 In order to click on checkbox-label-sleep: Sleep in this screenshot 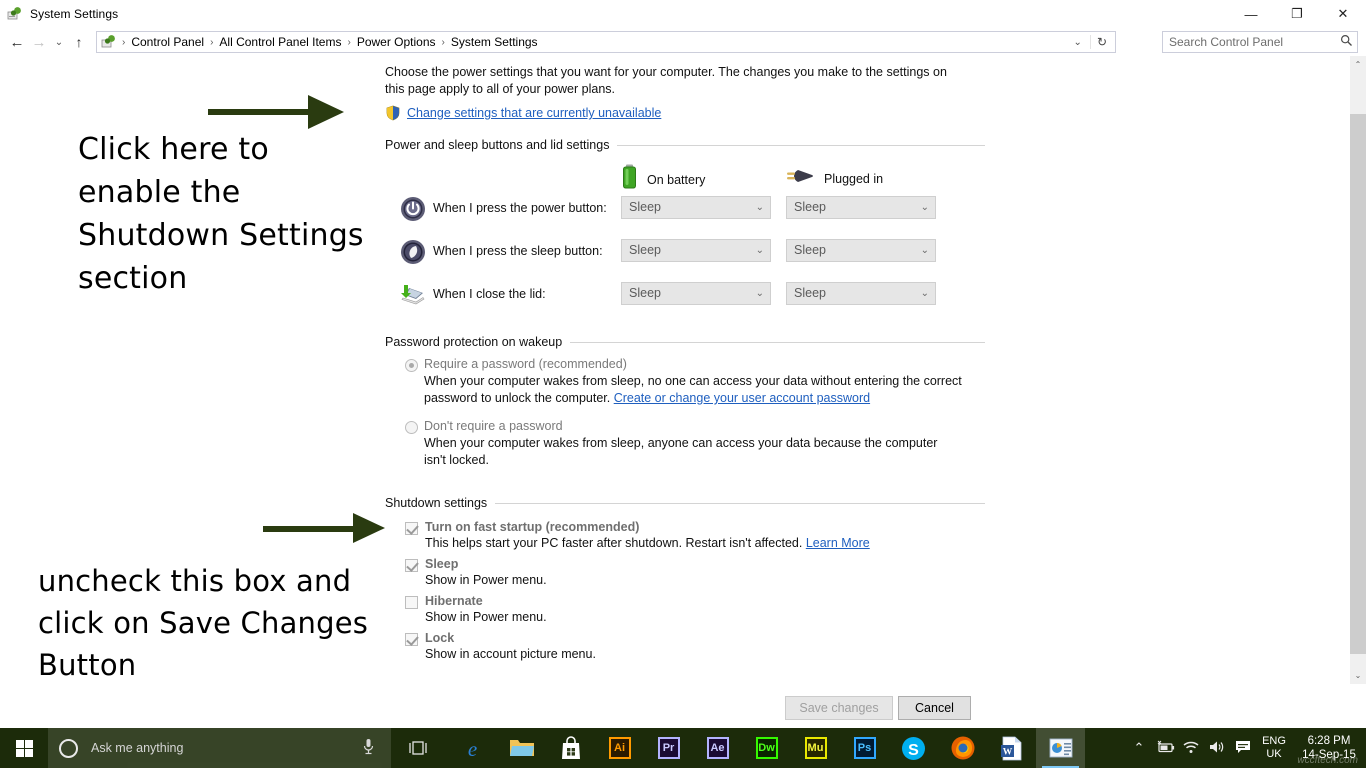, I will do `click(442, 564)`.